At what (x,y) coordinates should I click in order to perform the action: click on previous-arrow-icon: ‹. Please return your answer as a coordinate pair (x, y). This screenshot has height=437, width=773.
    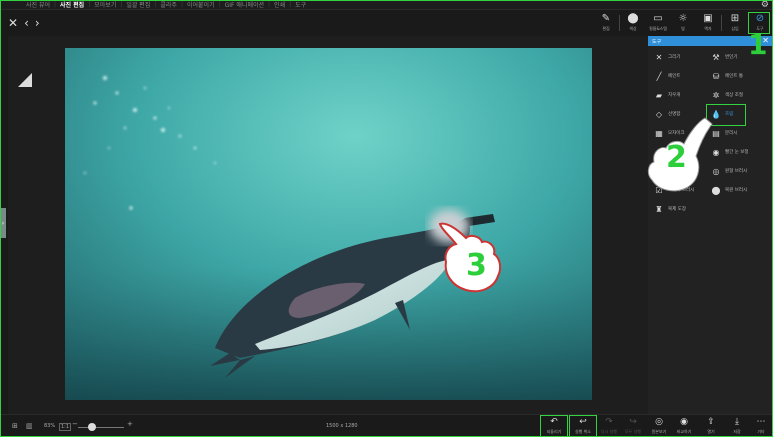
    Looking at the image, I should click on (26, 23).